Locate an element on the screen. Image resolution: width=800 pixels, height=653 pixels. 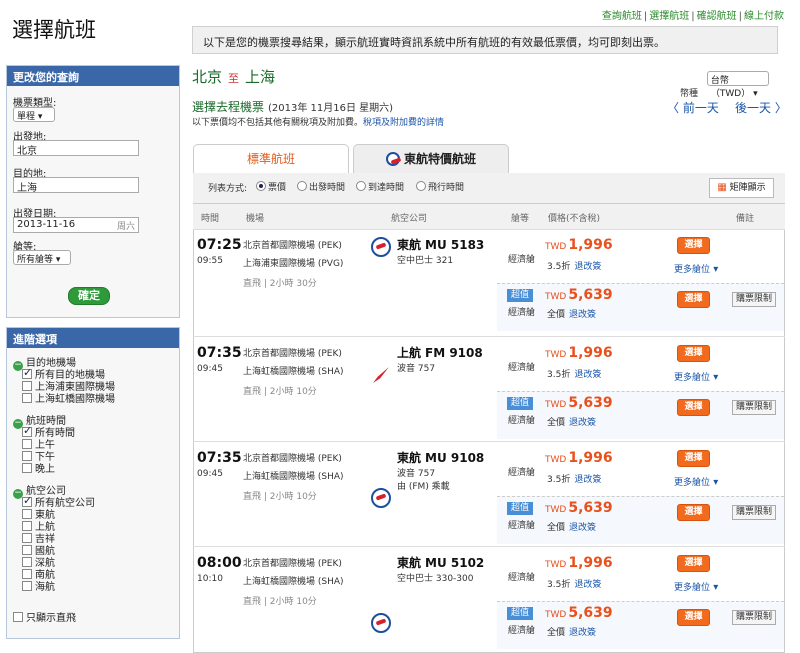
step-confirm: 確認航班 is located at coordinates (717, 16).